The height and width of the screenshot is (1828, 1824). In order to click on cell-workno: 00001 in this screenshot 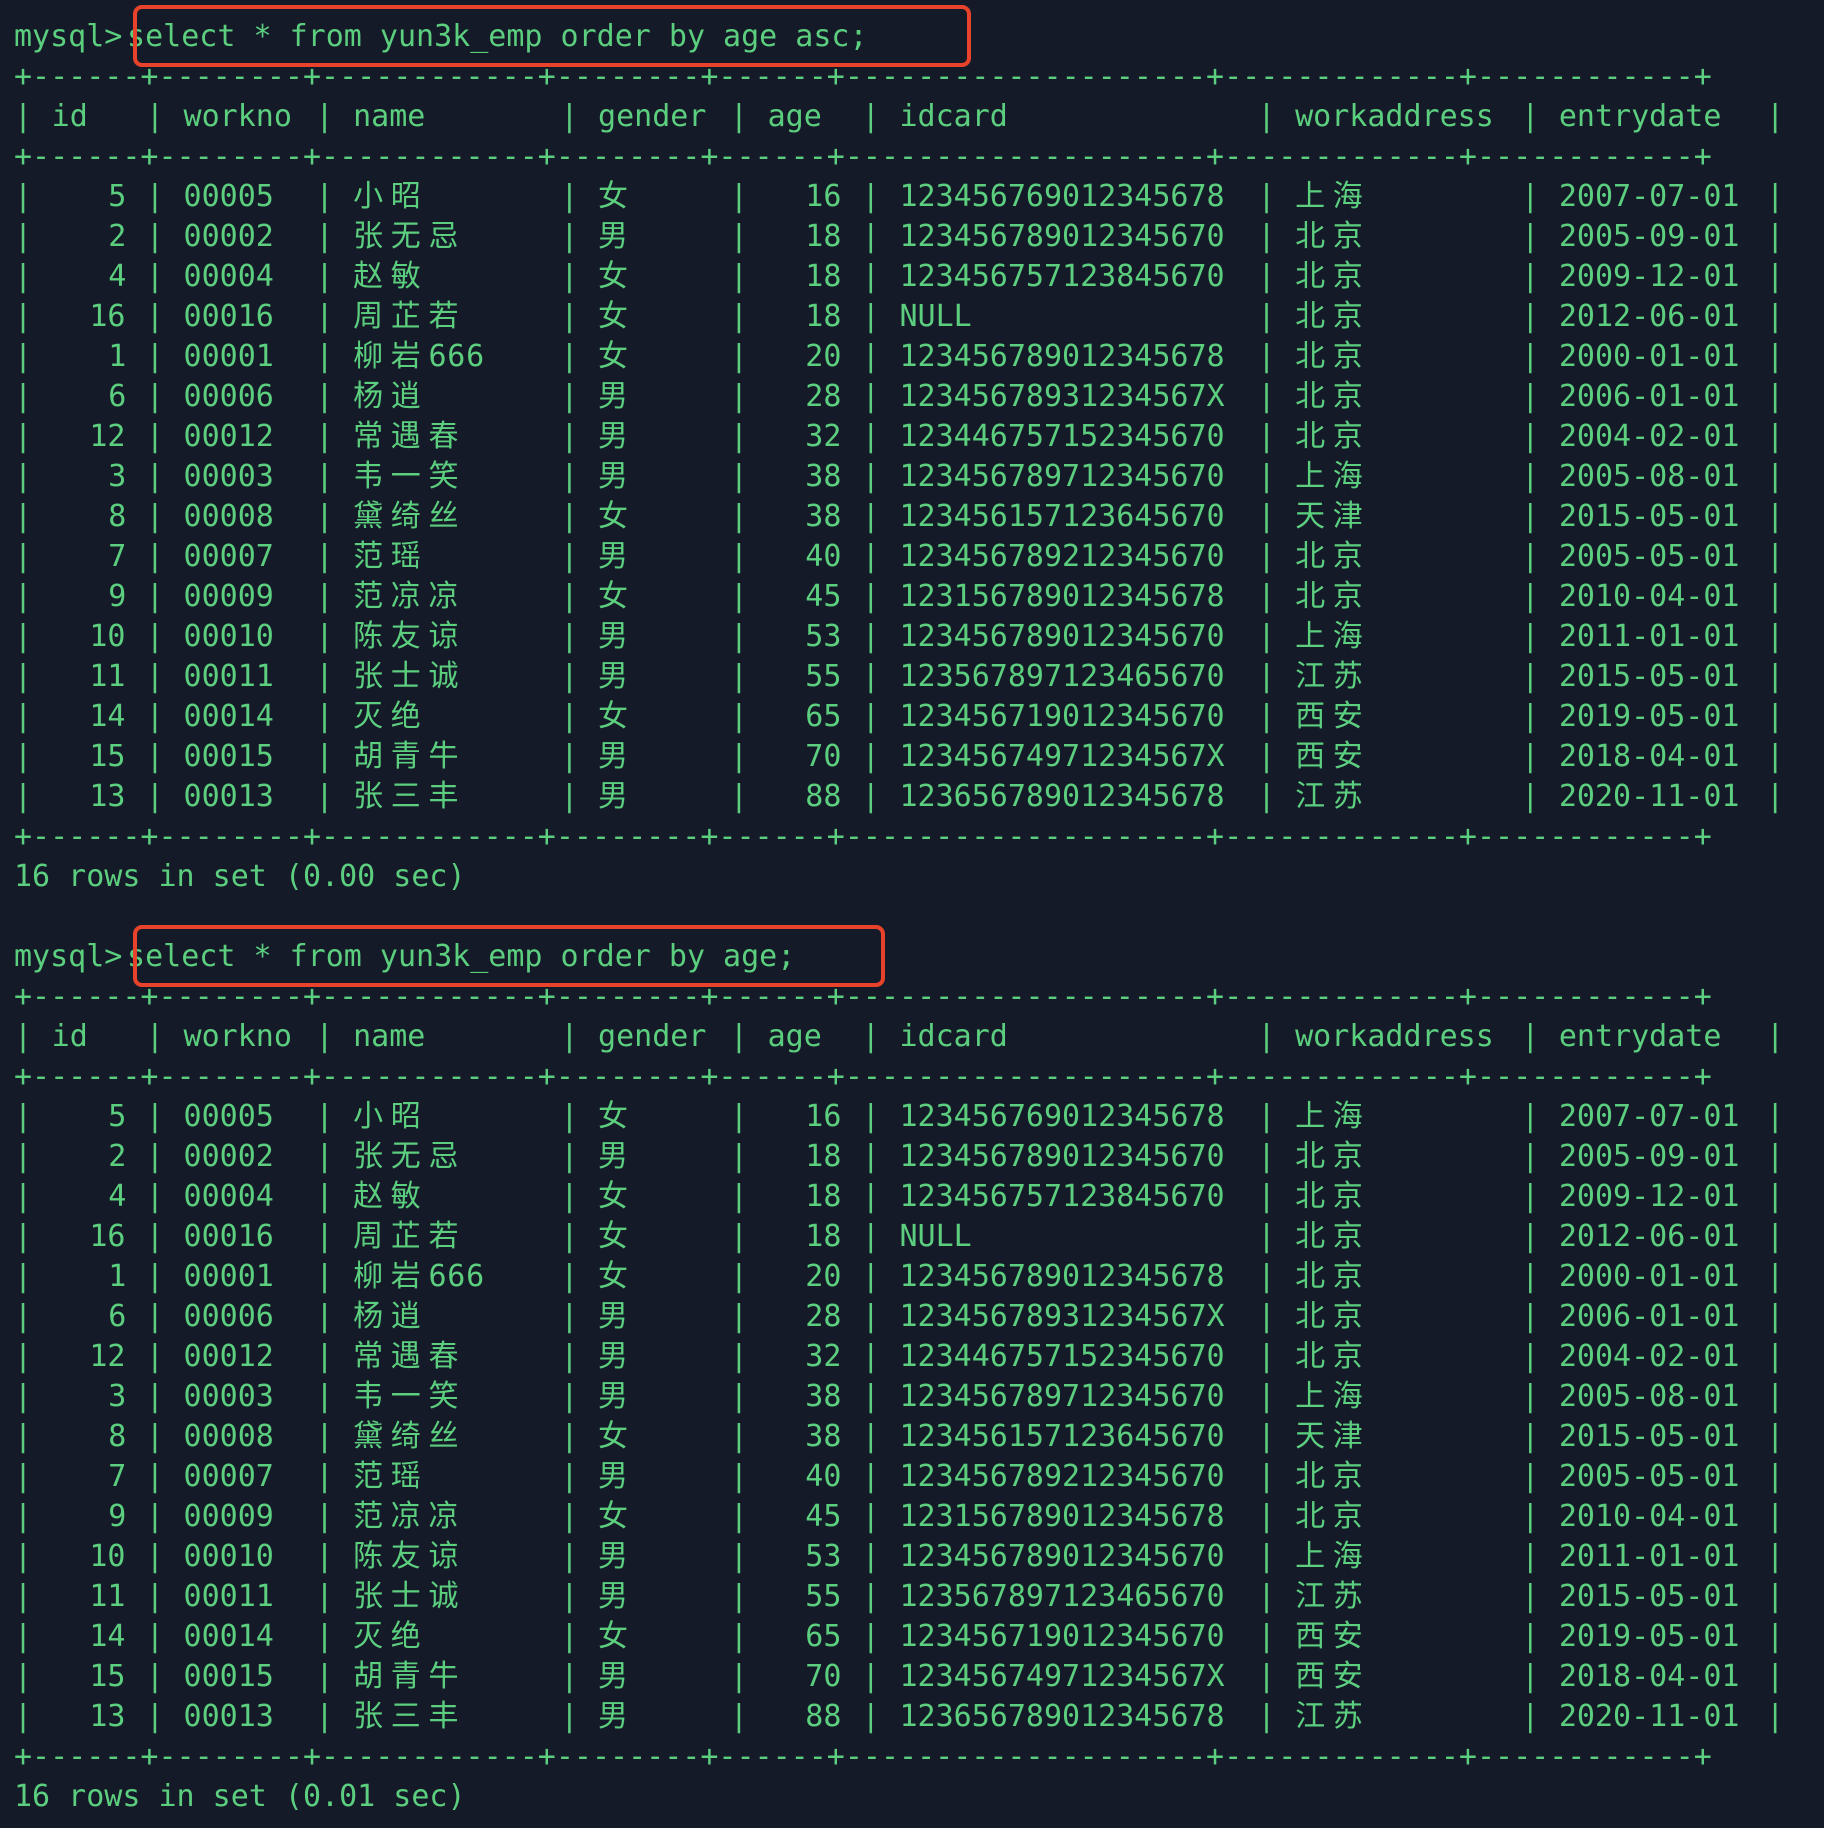, I will do `click(228, 1276)`.